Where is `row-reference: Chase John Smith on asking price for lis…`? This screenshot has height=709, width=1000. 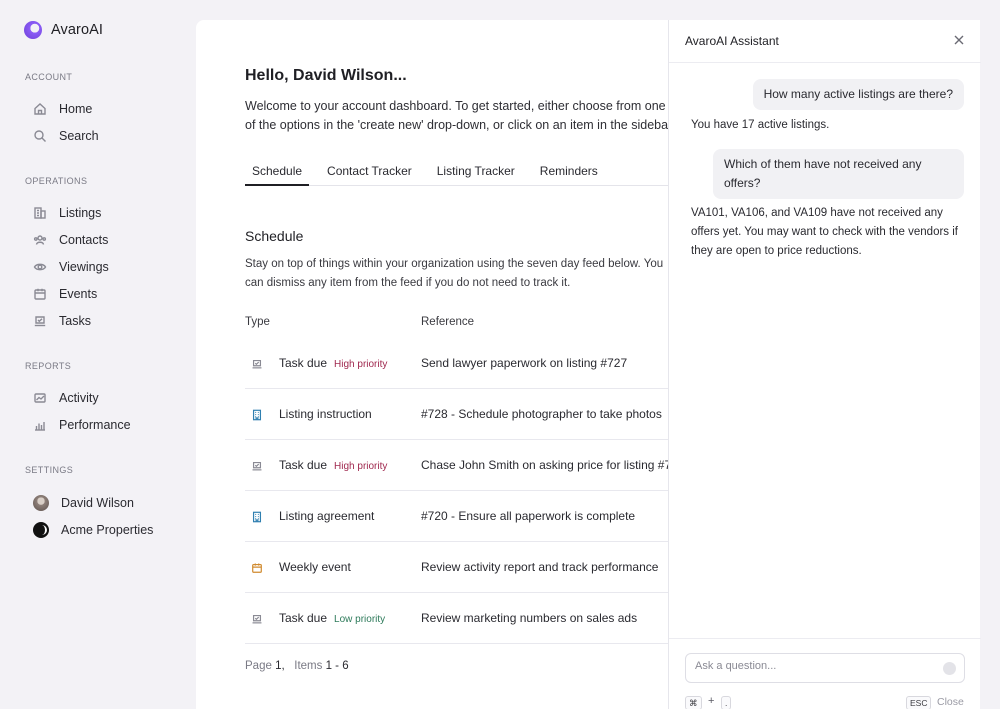
row-reference: Chase John Smith on asking price for lis… is located at coordinates (546, 465).